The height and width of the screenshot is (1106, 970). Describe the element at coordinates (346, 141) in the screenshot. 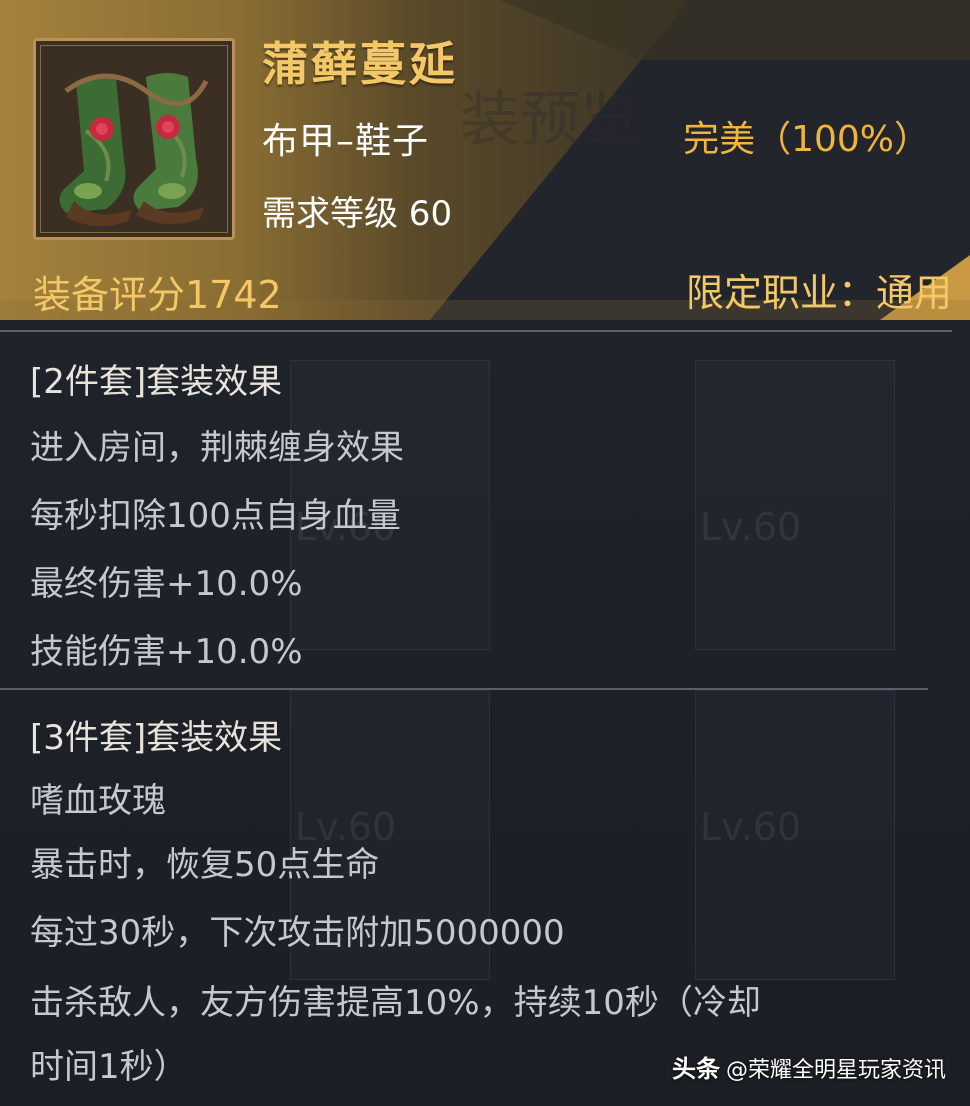

I see `item-type: 布甲–鞋子` at that location.